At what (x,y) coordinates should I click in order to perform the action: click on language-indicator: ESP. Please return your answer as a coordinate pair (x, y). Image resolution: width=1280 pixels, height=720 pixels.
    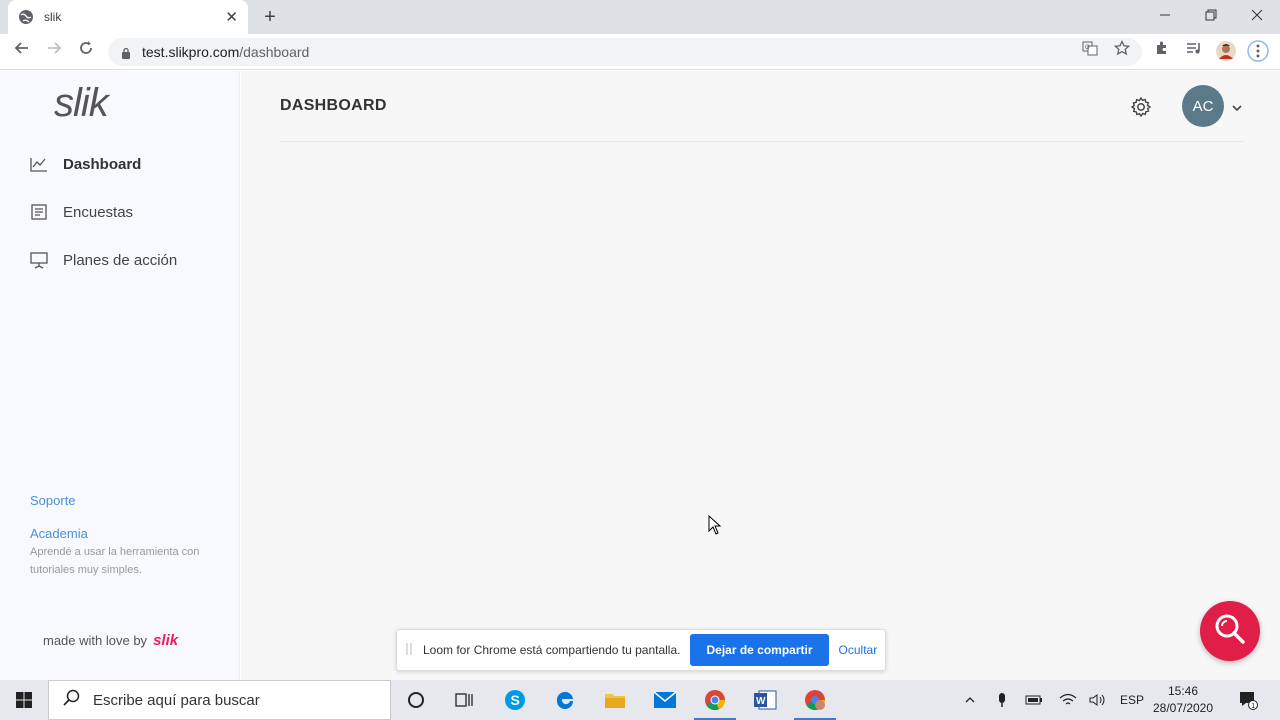
    Looking at the image, I should click on (1132, 700).